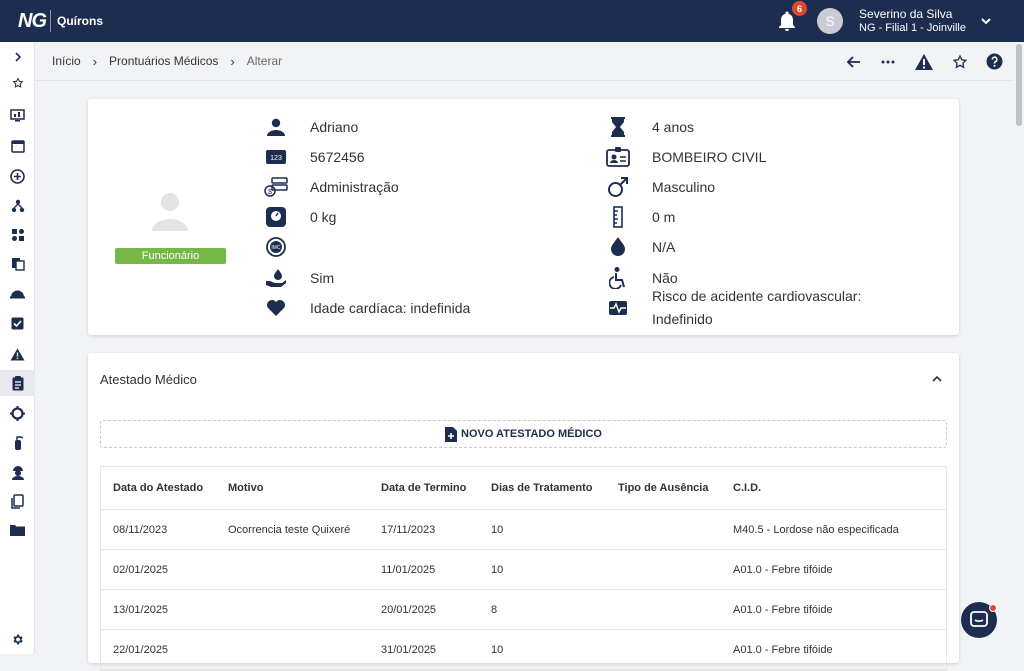 The height and width of the screenshot is (671, 1024). Describe the element at coordinates (664, 217) in the screenshot. I see `patient-height: 0 m` at that location.